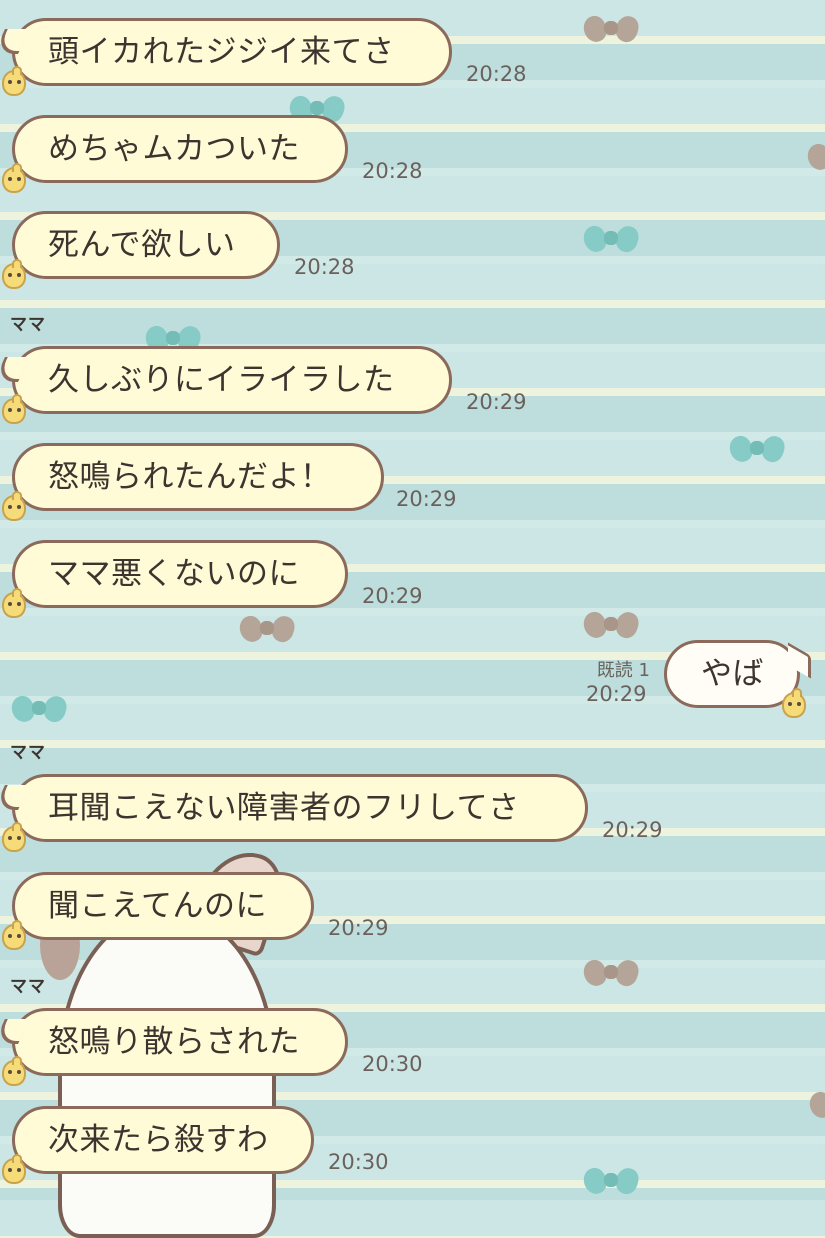  I want to click on message-bubble-outgoing: やば, so click(732, 674).